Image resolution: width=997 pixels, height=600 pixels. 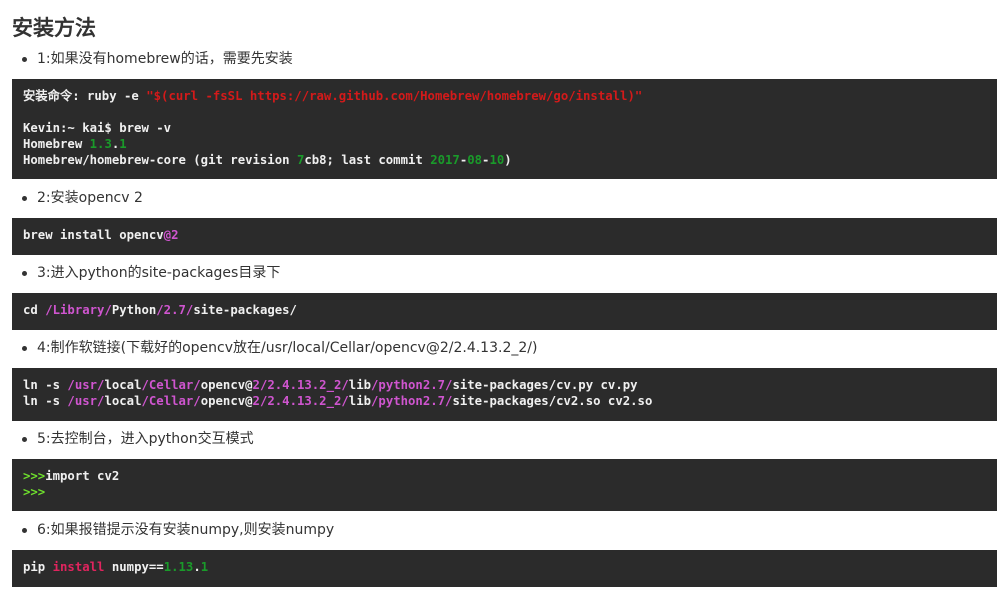 I want to click on code-token: import cv2, so click(x=82, y=476).